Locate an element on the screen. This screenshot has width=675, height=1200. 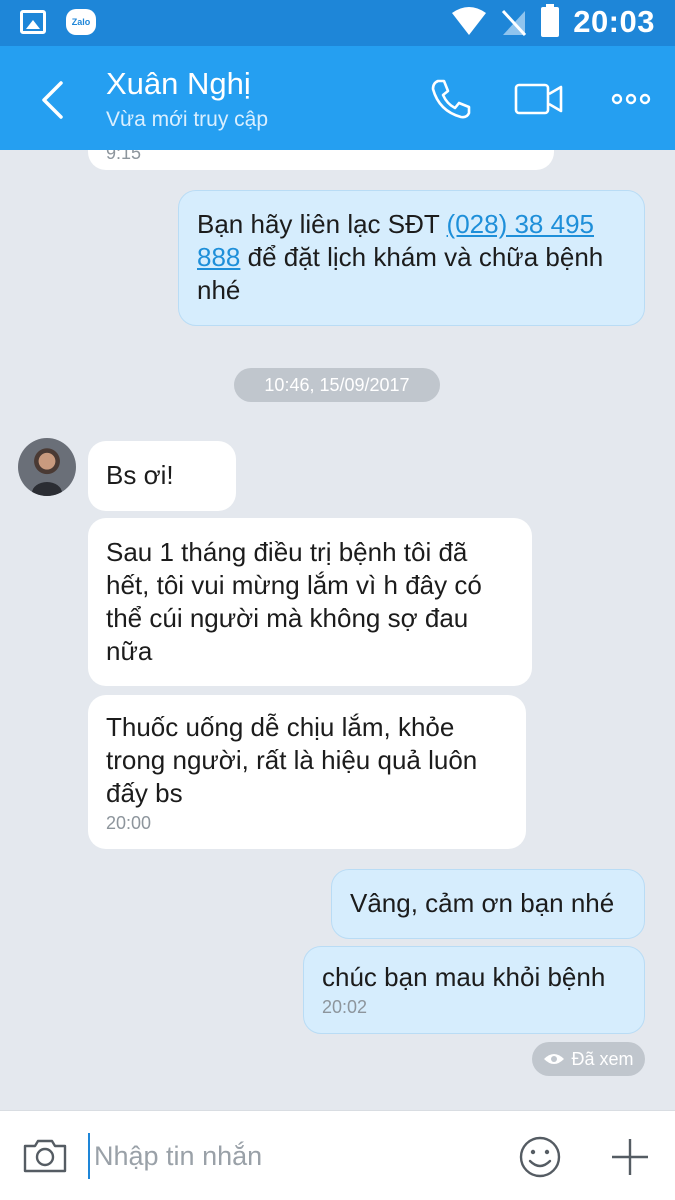
message-input-bar is located at coordinates (337, 1155).